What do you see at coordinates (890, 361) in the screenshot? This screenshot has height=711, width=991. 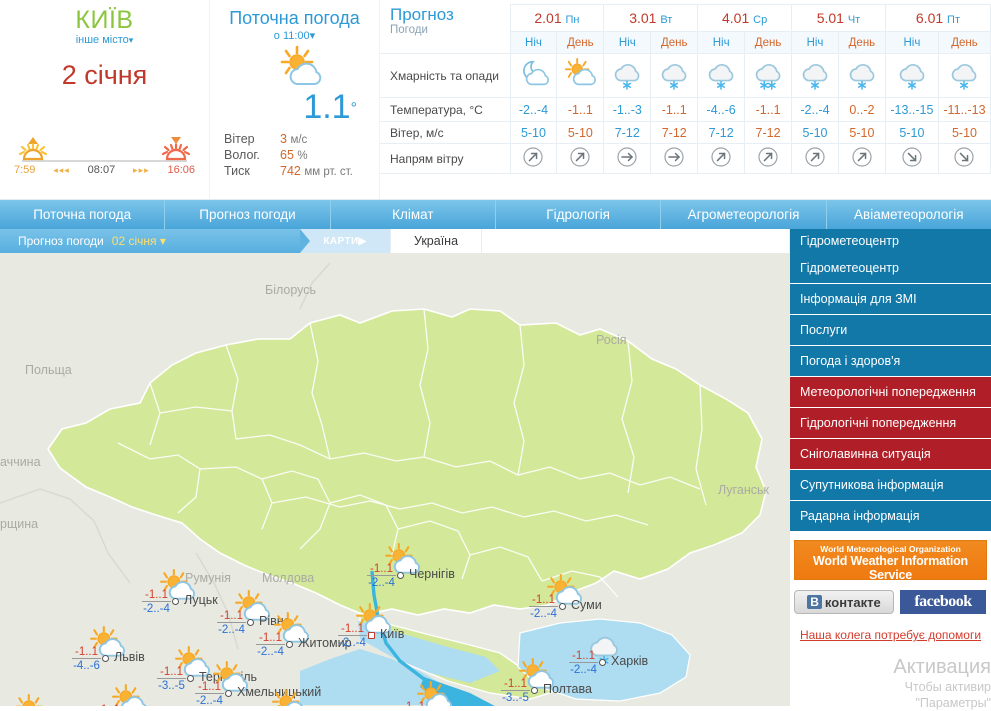 I see `sidebar-item-4: Погода і здоров'я` at bounding box center [890, 361].